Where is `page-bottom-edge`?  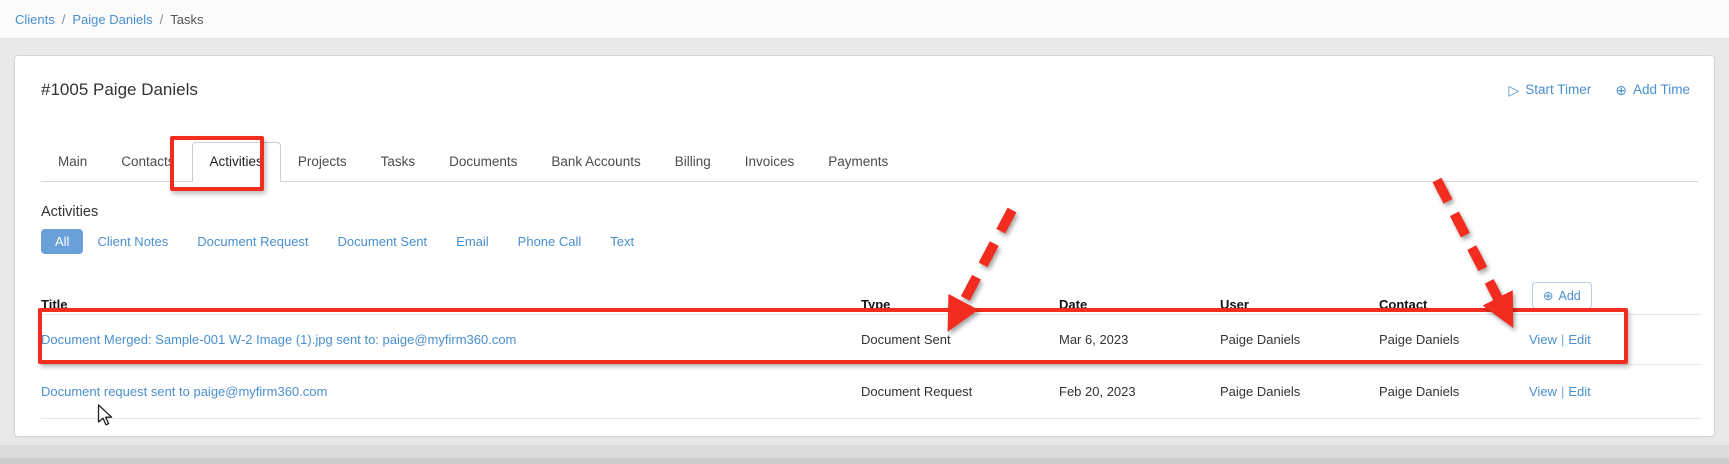
page-bottom-edge is located at coordinates (864, 461).